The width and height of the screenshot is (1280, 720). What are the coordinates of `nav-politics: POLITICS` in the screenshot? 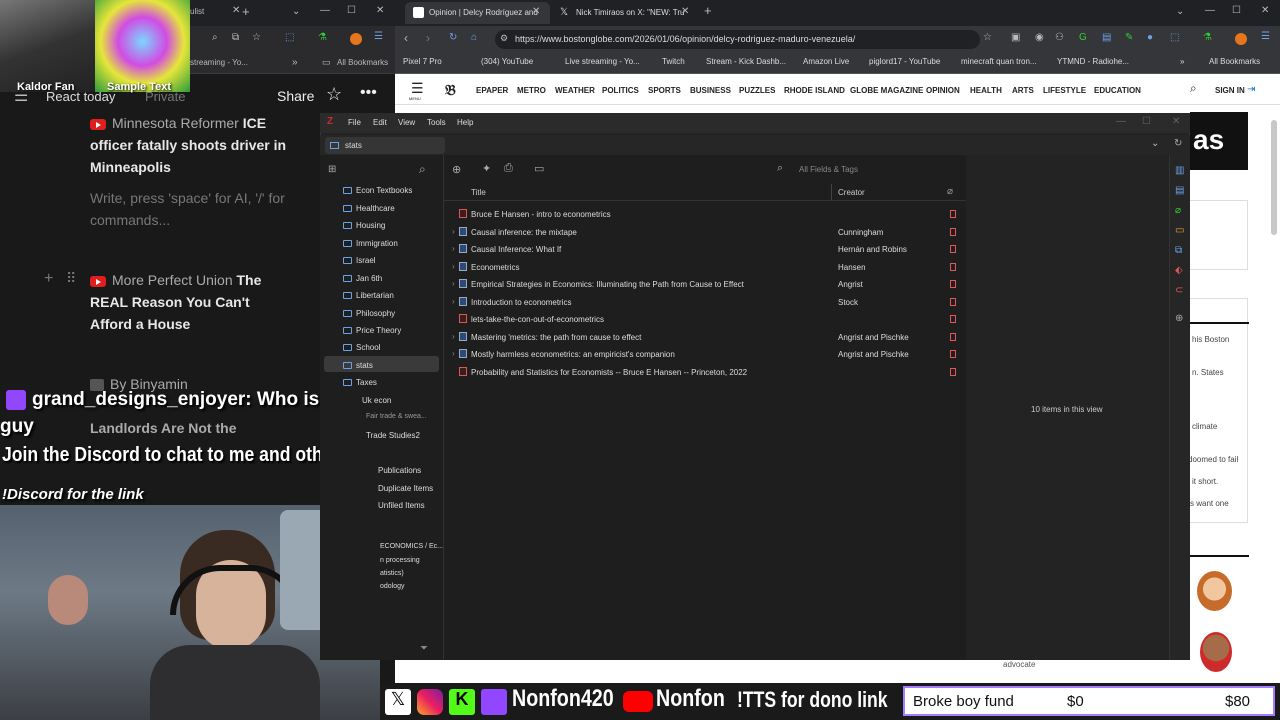 It's located at (620, 90).